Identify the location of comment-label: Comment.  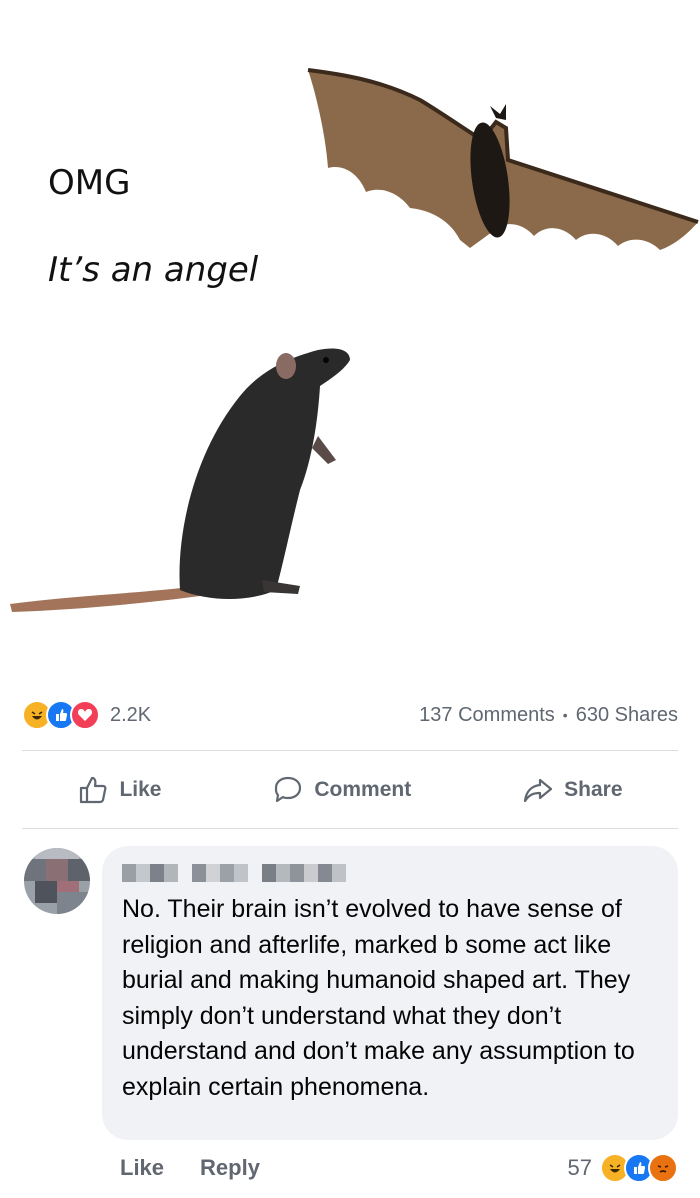
(363, 789).